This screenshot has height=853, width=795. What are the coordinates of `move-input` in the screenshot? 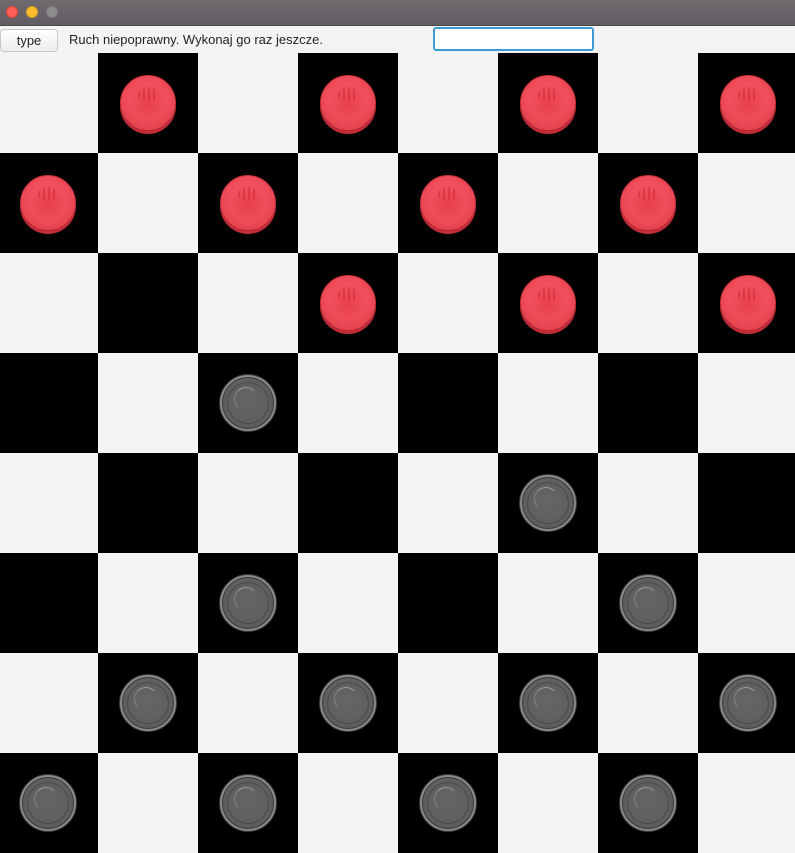 It's located at (513, 39).